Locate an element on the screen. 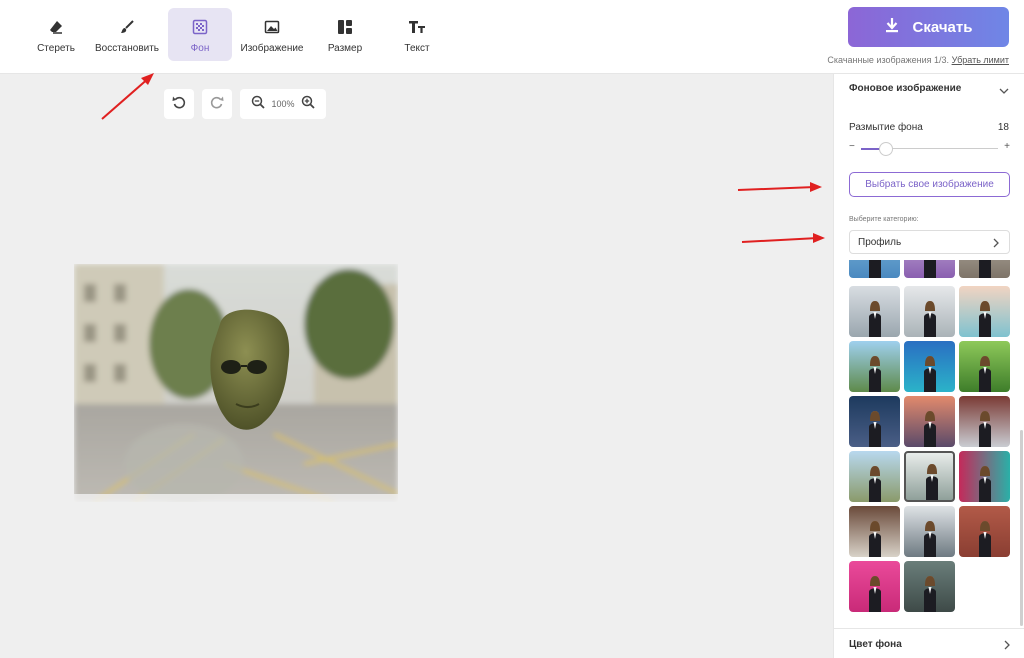  background-thumbnail-grid is located at coordinates (929, 444).